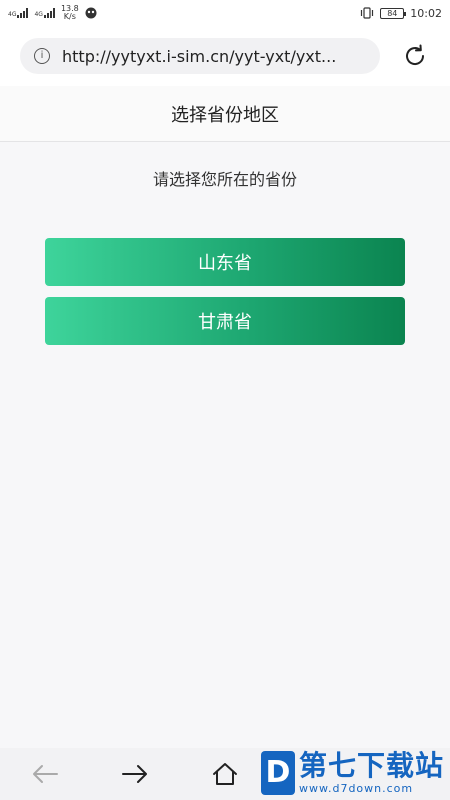  Describe the element at coordinates (277, 772) in the screenshot. I see `watermark-logo: D` at that location.